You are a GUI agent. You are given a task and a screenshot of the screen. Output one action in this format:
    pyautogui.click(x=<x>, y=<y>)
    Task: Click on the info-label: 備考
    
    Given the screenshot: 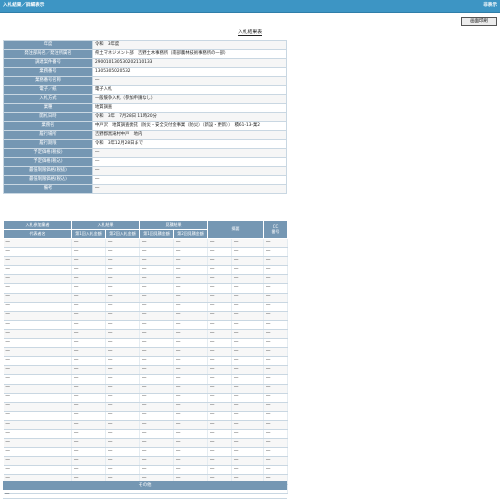 What is the action you would take?
    pyautogui.click(x=48, y=189)
    